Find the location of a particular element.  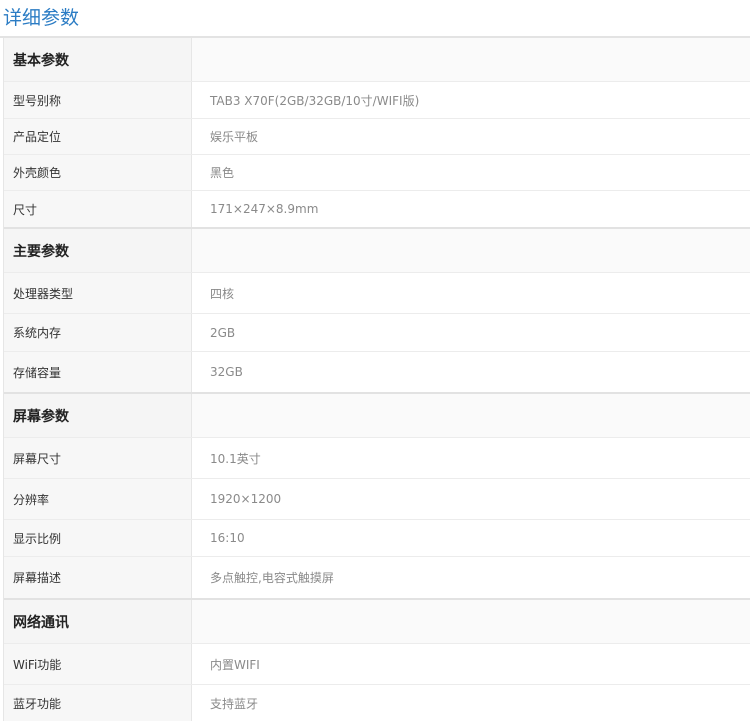

spec-row-processor: 处理器类型 四核 is located at coordinates (377, 292).